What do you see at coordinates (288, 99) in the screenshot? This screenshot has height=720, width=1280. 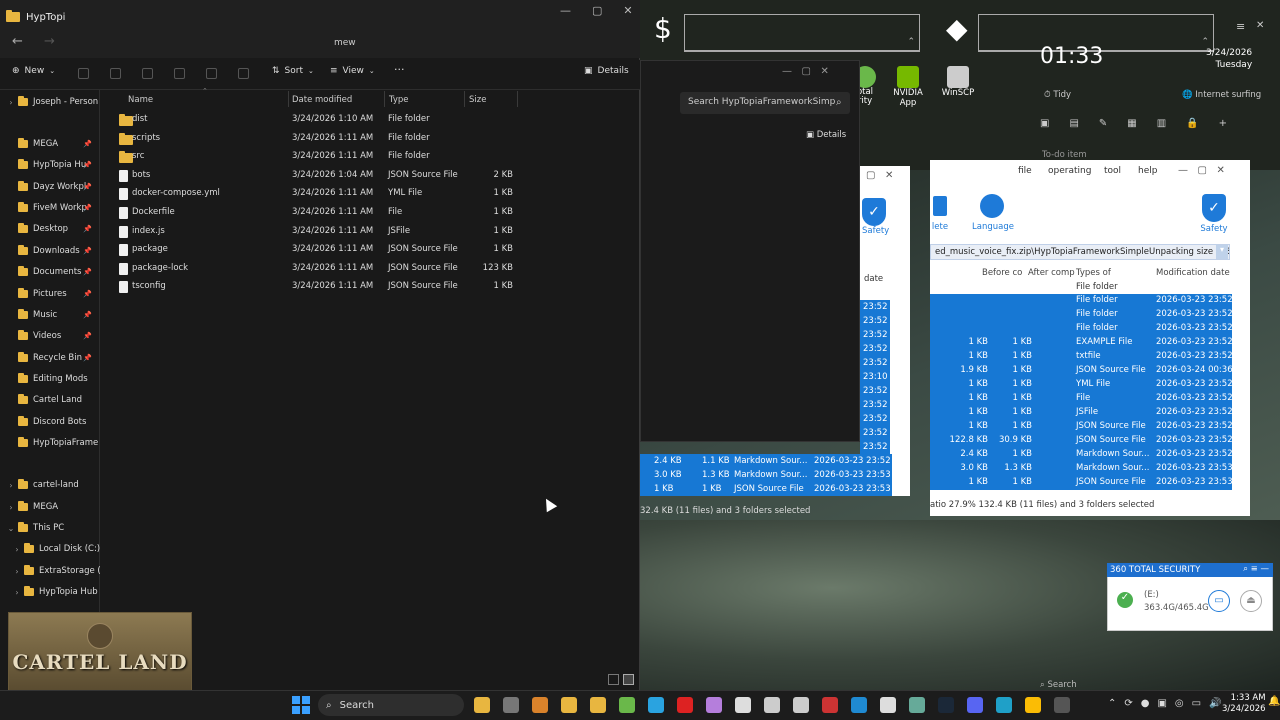 I see `column-divider` at bounding box center [288, 99].